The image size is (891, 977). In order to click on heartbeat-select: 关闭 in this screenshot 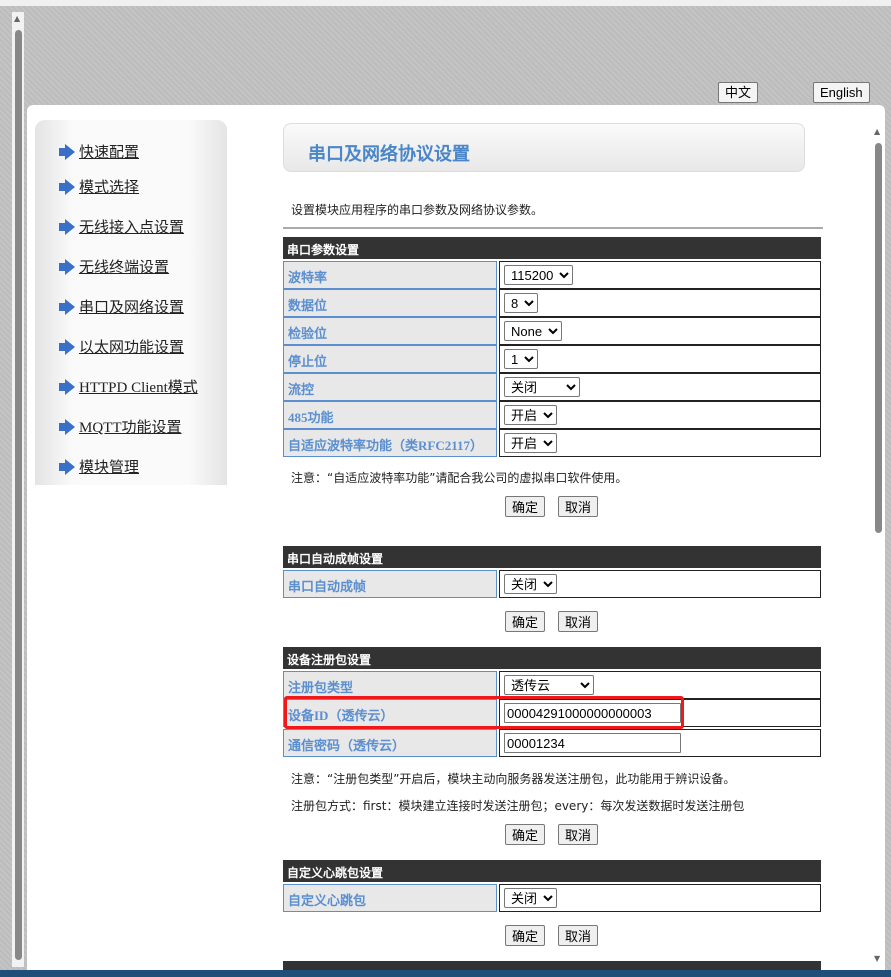, I will do `click(530, 898)`.